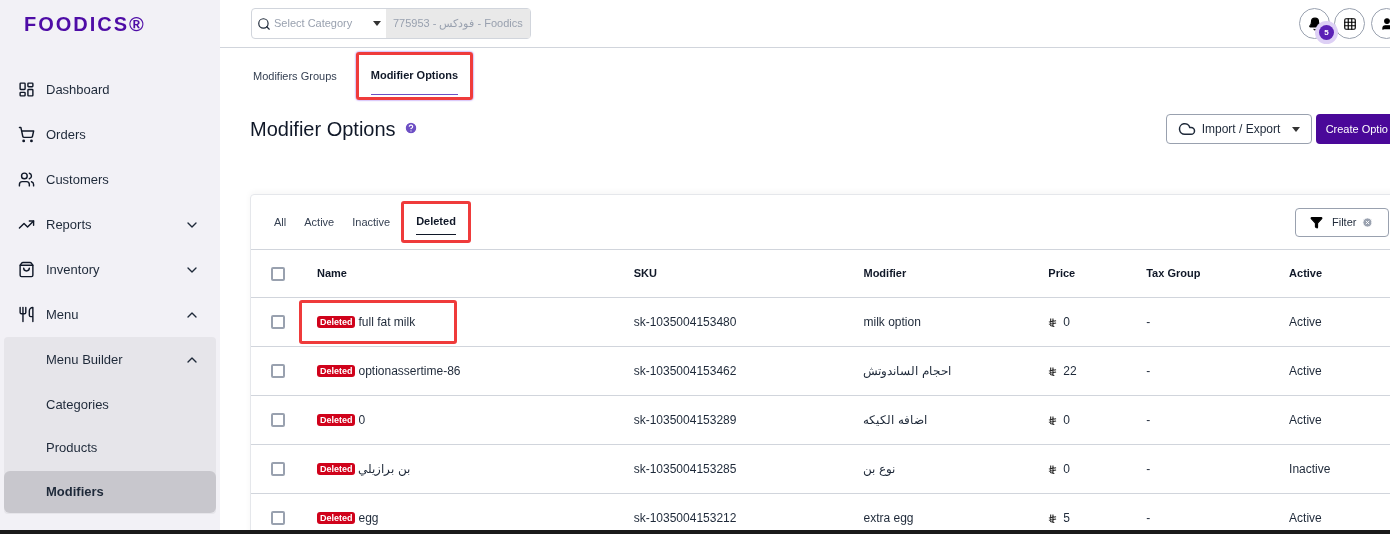 The image size is (1390, 534). I want to click on name-text: 0, so click(362, 420).